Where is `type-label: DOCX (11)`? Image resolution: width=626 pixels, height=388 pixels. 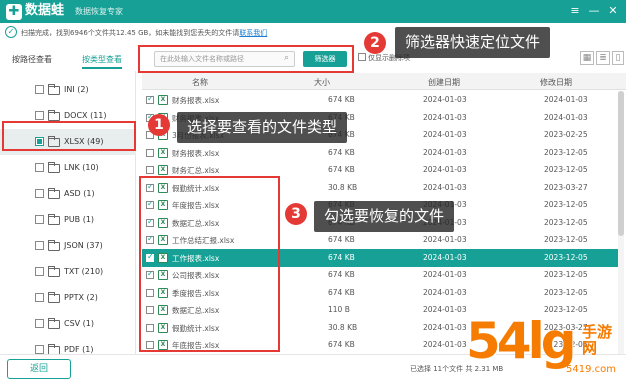
type-label: DOCX (11) is located at coordinates (85, 115).